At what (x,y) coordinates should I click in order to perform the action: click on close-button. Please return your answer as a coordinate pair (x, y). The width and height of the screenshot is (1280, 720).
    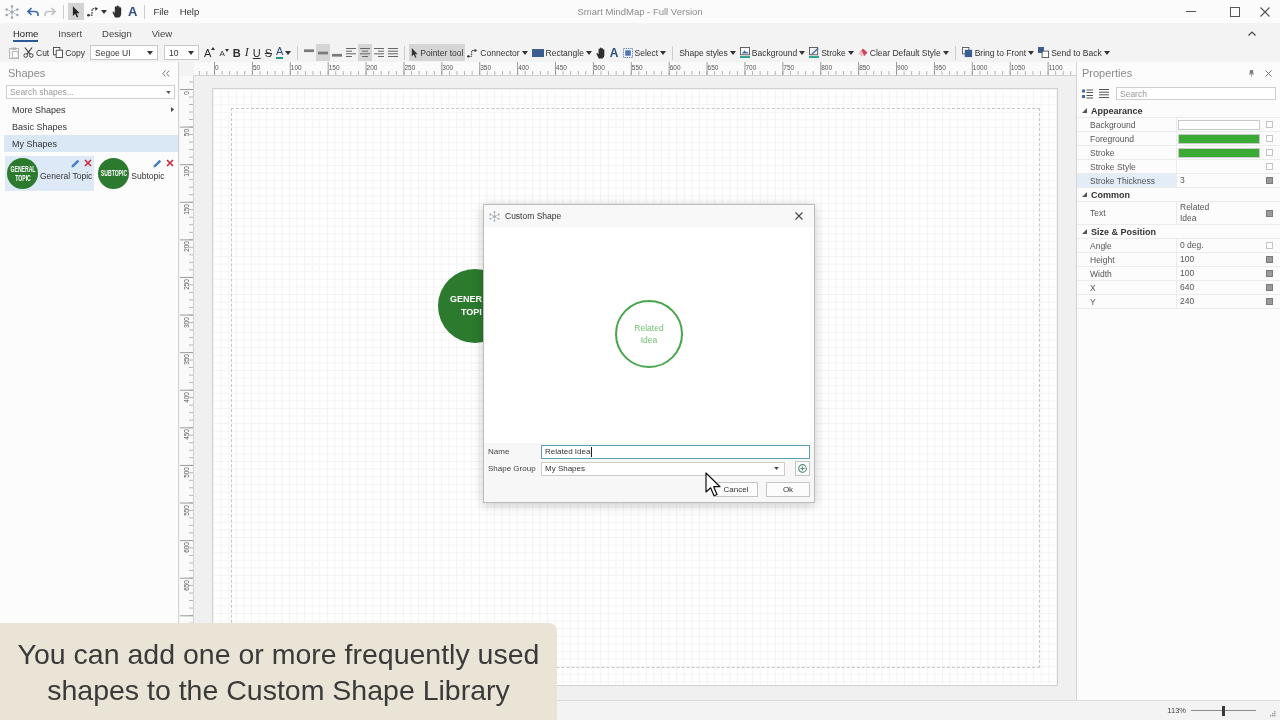
    Looking at the image, I should click on (1268, 73).